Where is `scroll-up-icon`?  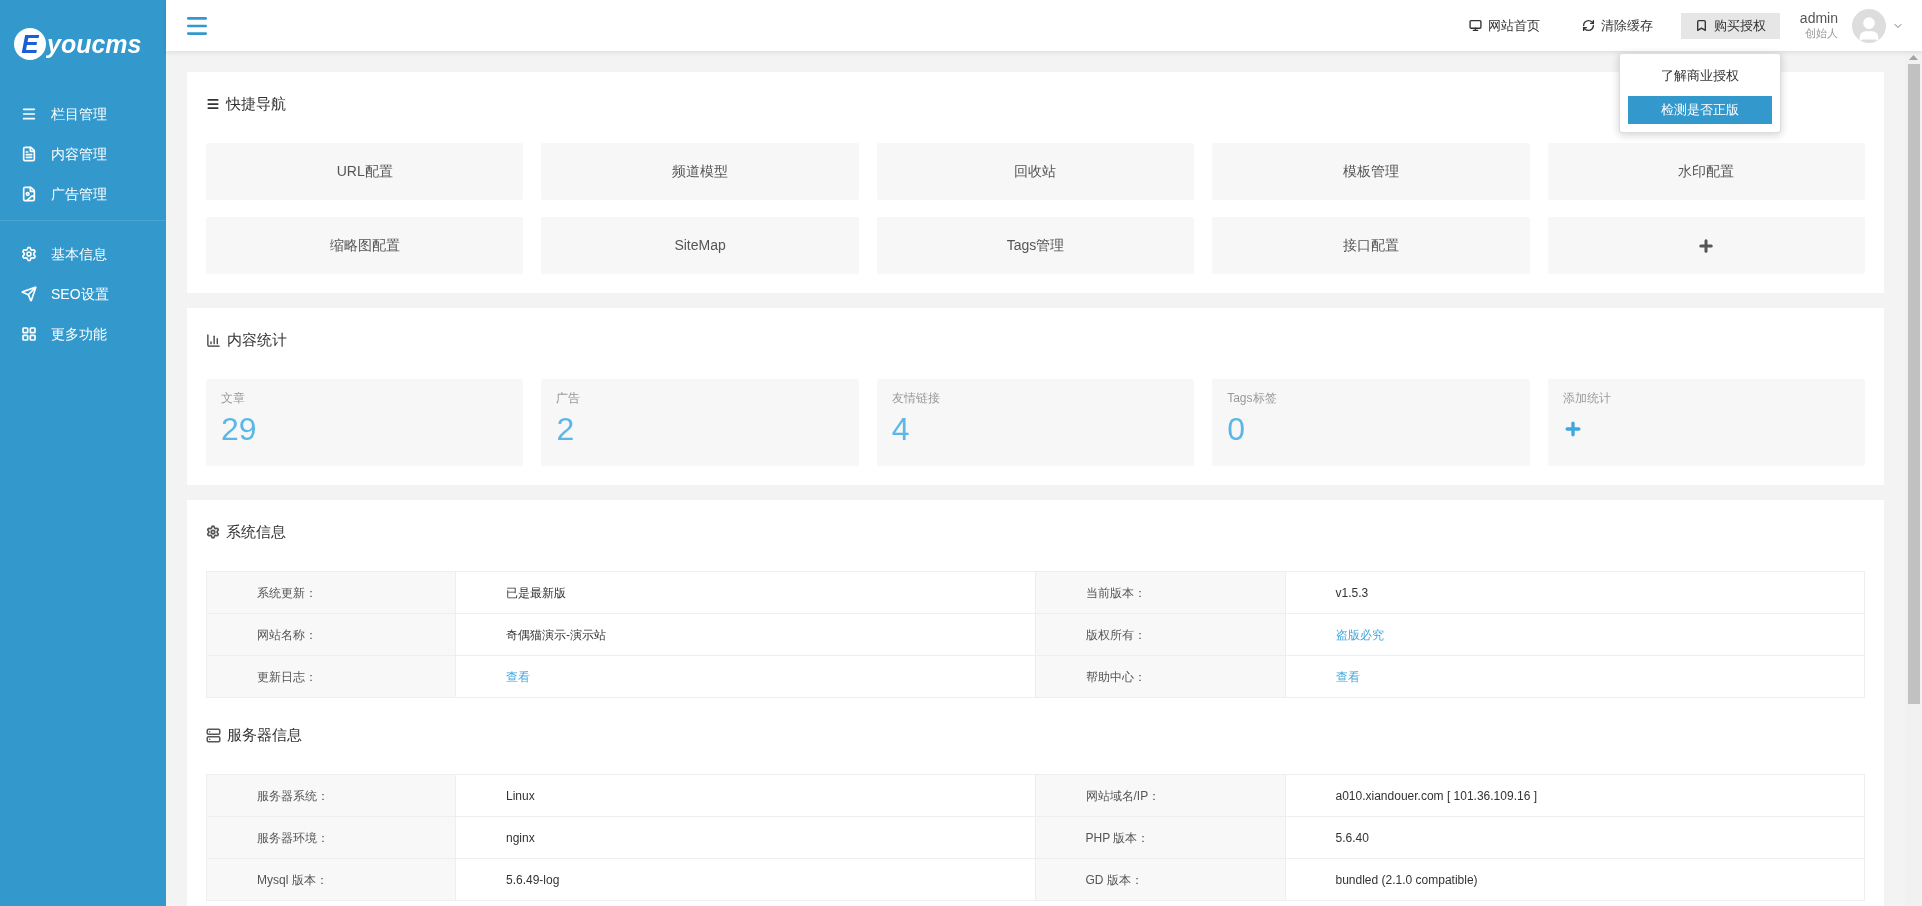 scroll-up-icon is located at coordinates (1913, 57).